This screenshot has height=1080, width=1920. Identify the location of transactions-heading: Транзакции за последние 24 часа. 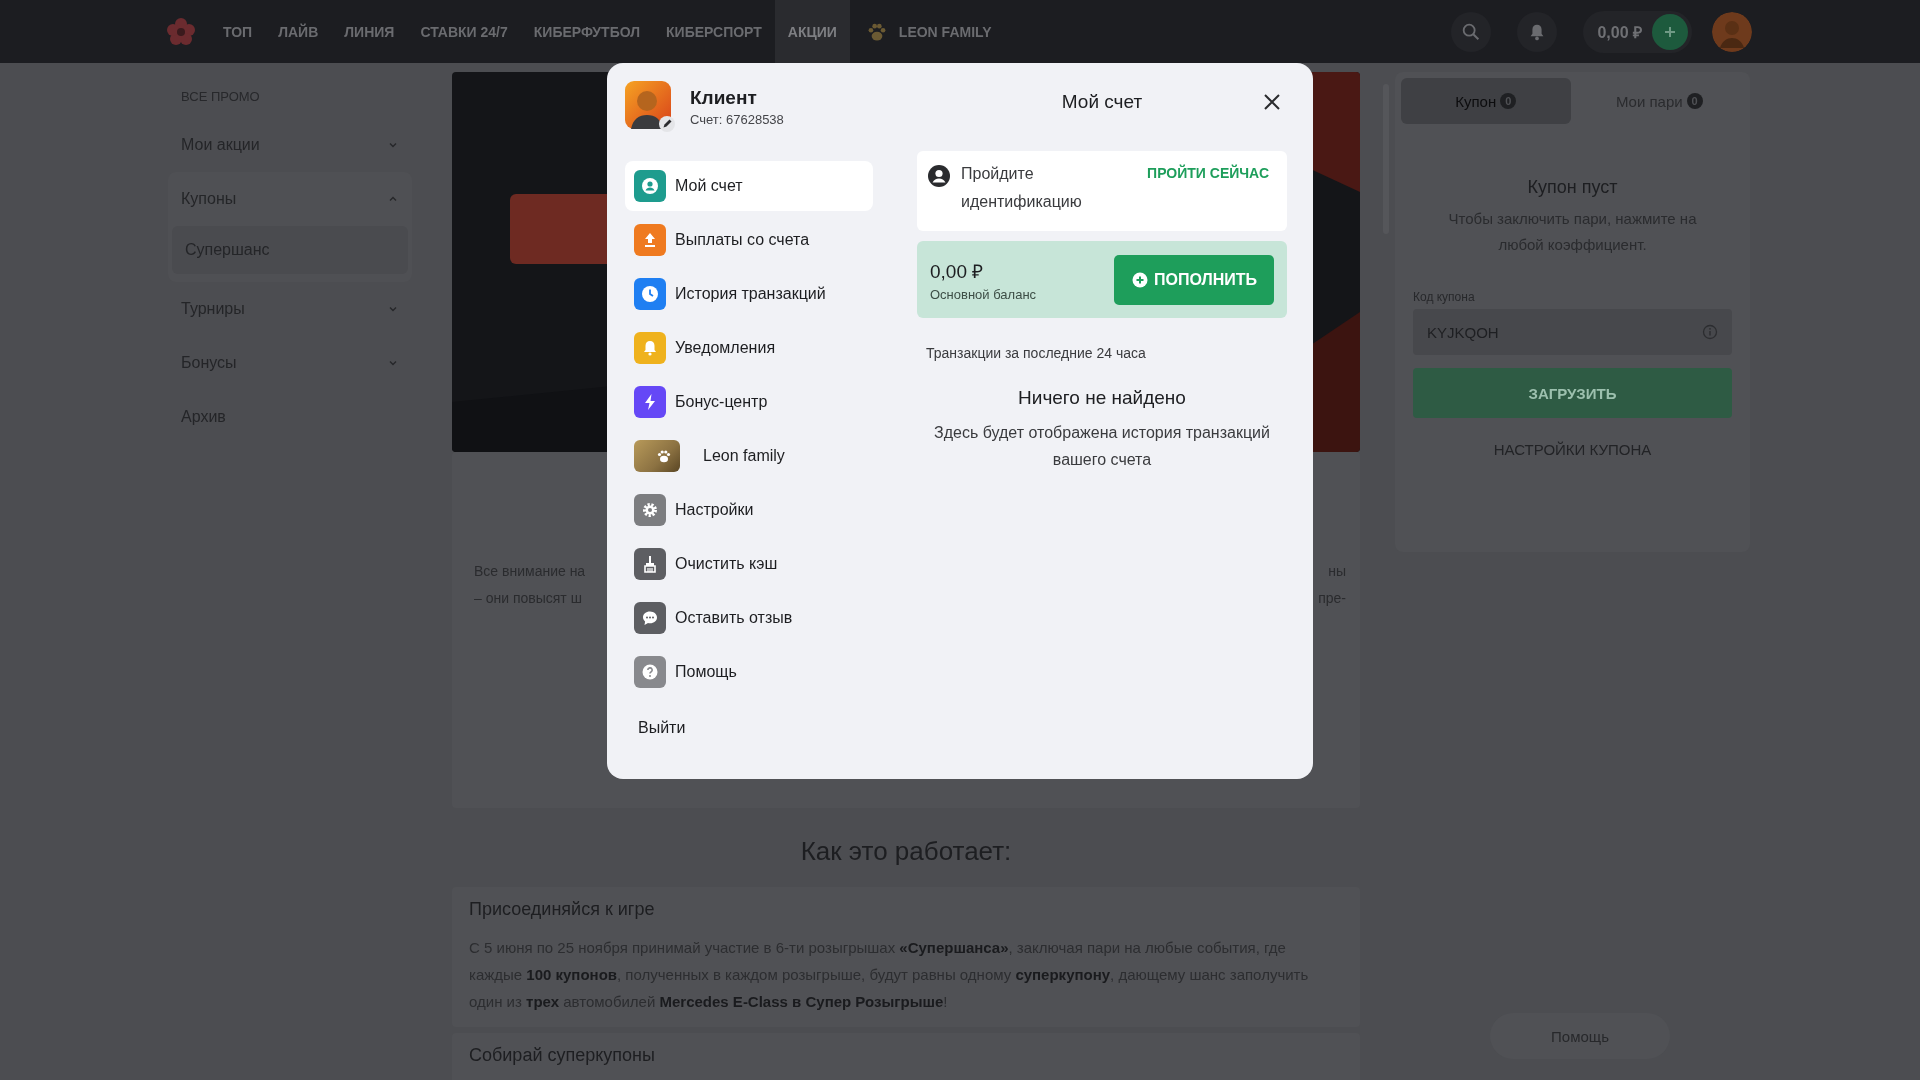
(1036, 353).